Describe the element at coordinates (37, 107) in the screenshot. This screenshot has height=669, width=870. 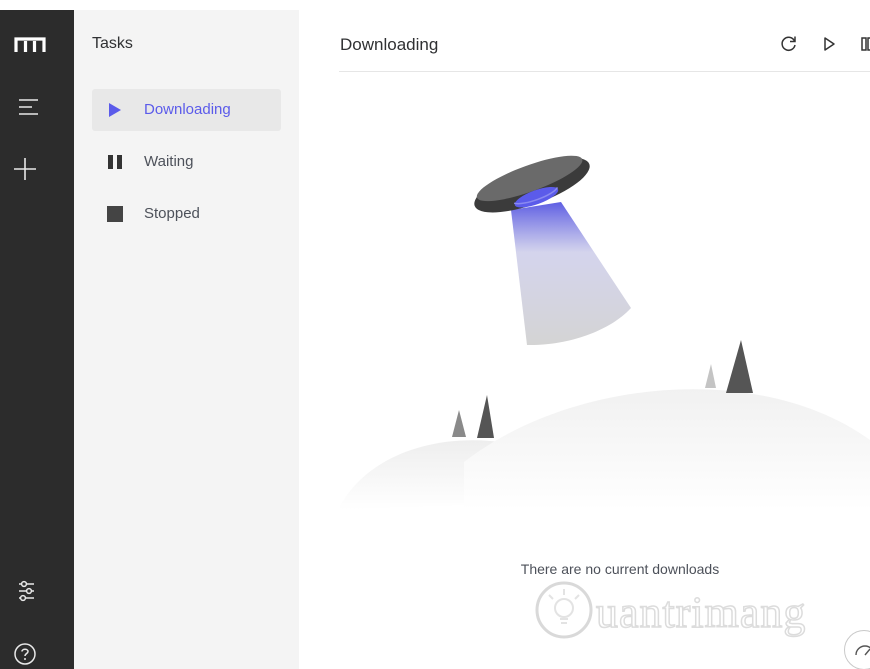
I see `menu-lines-icon` at that location.